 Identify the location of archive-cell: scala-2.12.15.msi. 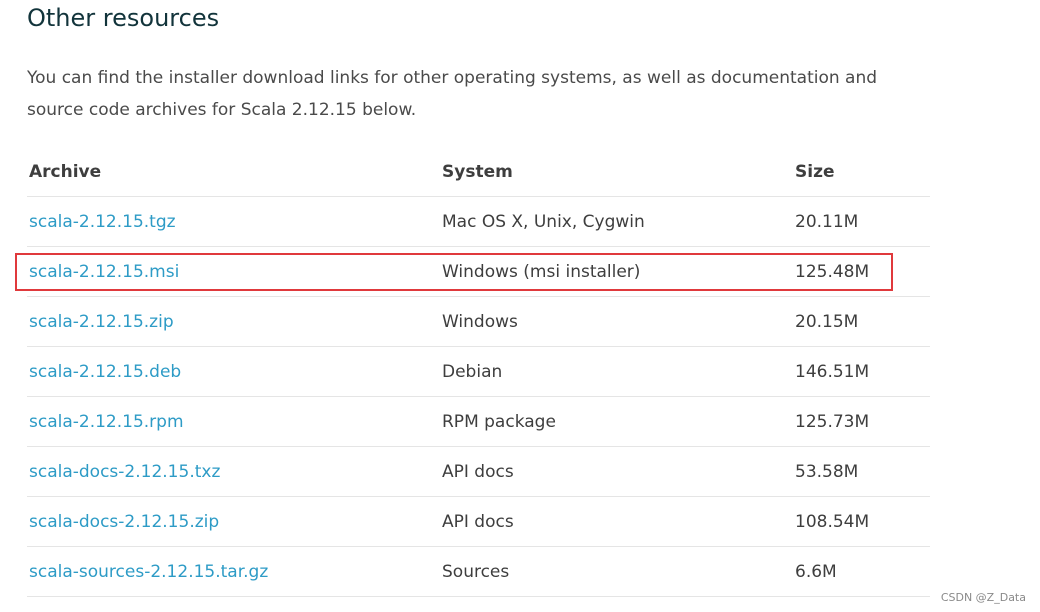
(233, 271).